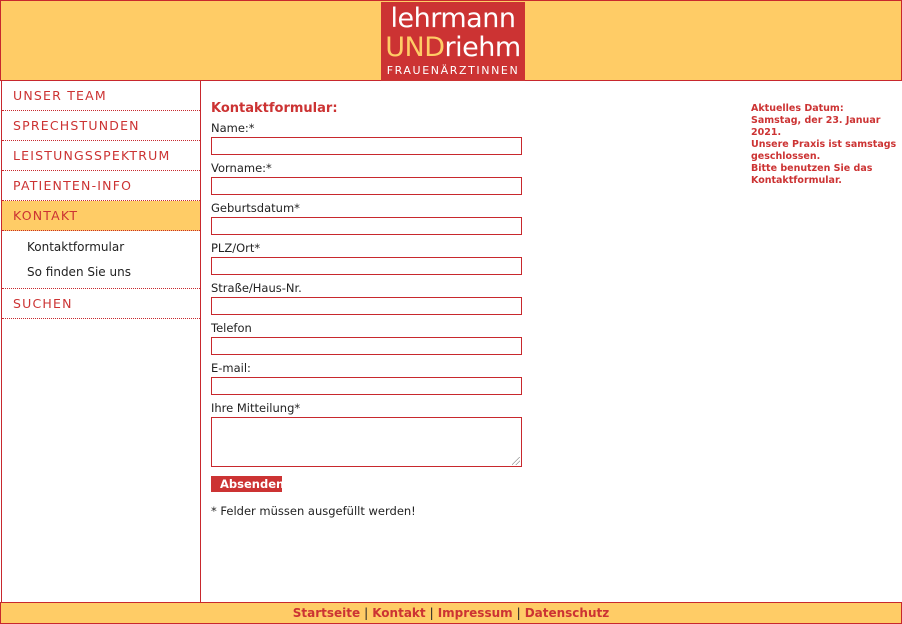 This screenshot has width=902, height=624. I want to click on submit-button: Absenden, so click(247, 484).